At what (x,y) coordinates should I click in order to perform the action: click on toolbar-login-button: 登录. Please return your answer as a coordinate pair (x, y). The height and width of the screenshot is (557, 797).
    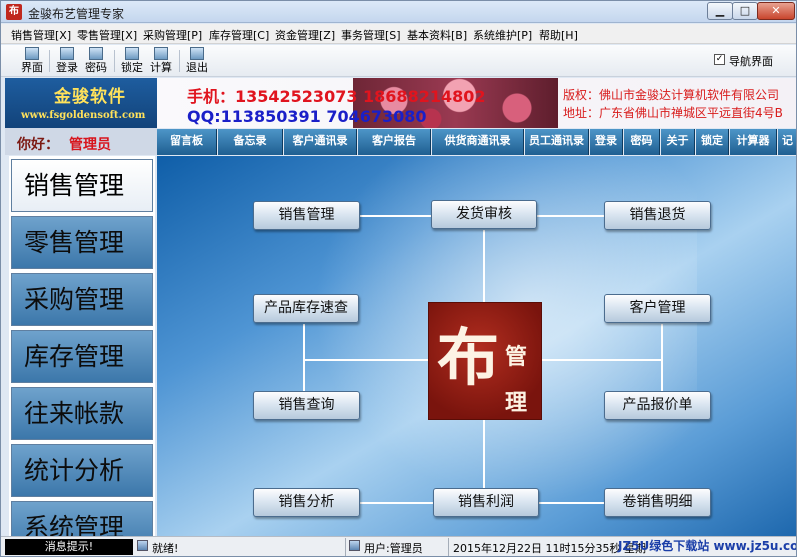
    Looking at the image, I should click on (67, 61).